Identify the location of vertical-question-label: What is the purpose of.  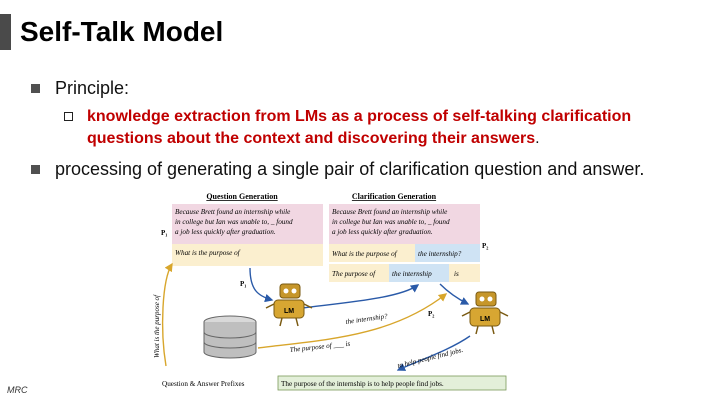
(157, 326).